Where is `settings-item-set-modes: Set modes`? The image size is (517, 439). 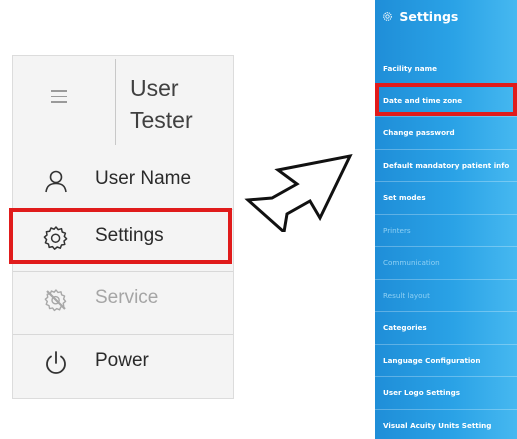
settings-item-set-modes: Set modes is located at coordinates (404, 197).